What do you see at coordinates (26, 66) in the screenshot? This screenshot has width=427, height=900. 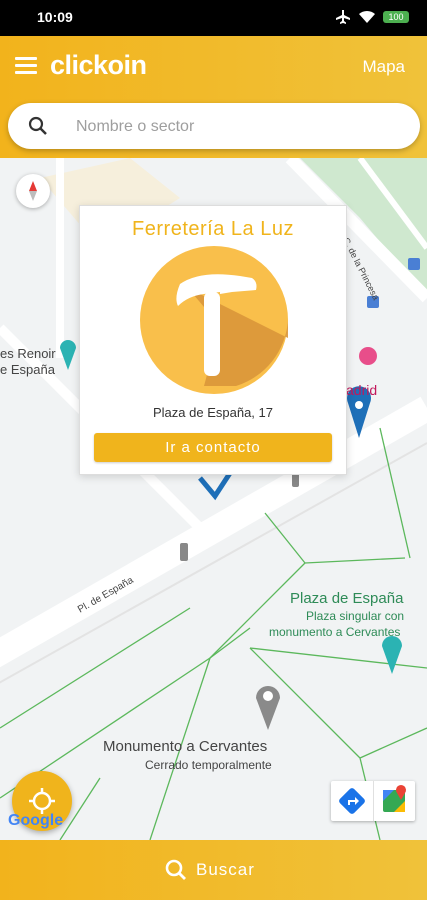 I see `menu-icon` at bounding box center [26, 66].